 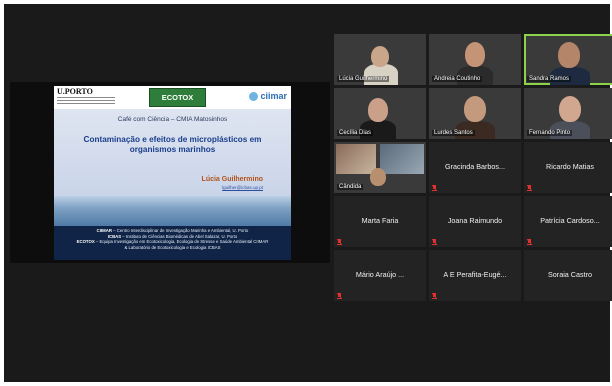 What do you see at coordinates (254, 97) in the screenshot?
I see `ciimar-emblem-icon` at bounding box center [254, 97].